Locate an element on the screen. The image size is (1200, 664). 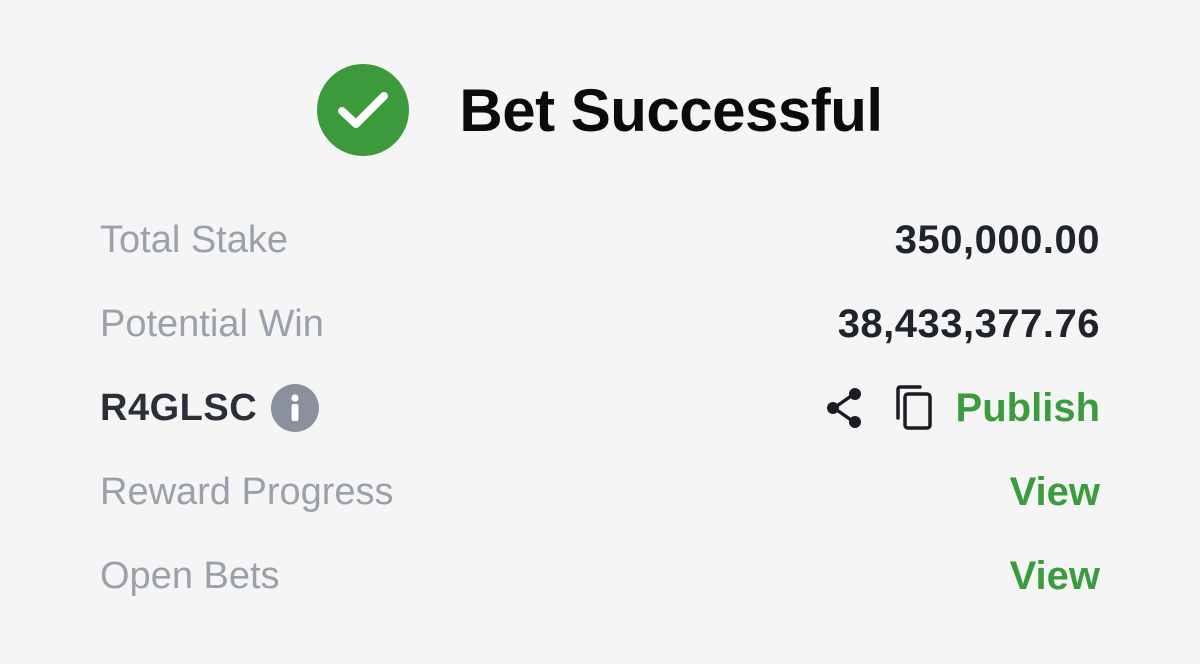
booking-code-group: R4GLSC is located at coordinates (210, 408).